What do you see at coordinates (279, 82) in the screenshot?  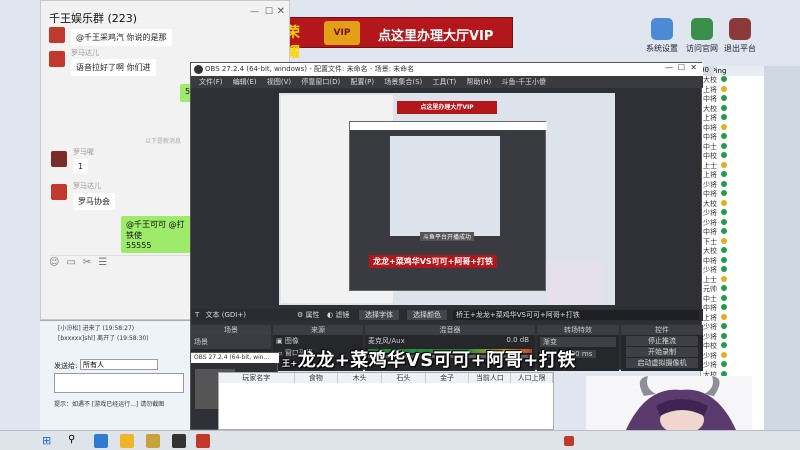 I see `menu-view: 视图(V)` at bounding box center [279, 82].